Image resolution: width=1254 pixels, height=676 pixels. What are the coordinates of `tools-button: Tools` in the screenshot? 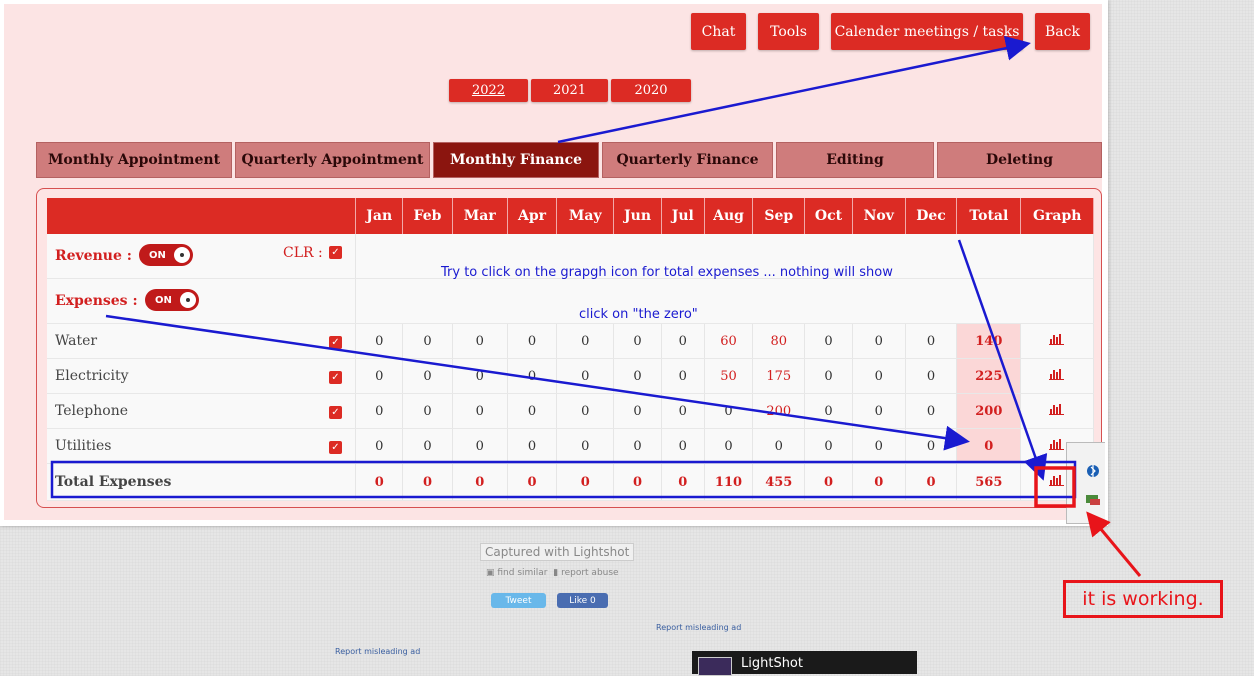 It's located at (788, 31).